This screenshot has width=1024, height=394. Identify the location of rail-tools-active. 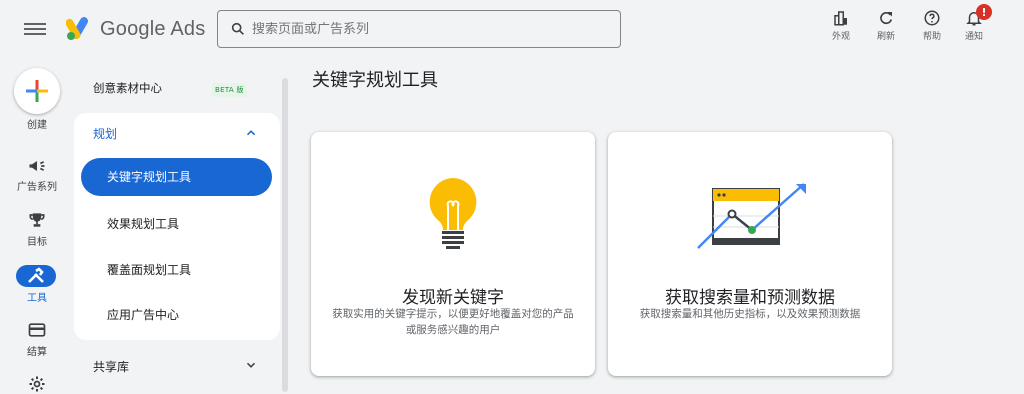
(36, 276).